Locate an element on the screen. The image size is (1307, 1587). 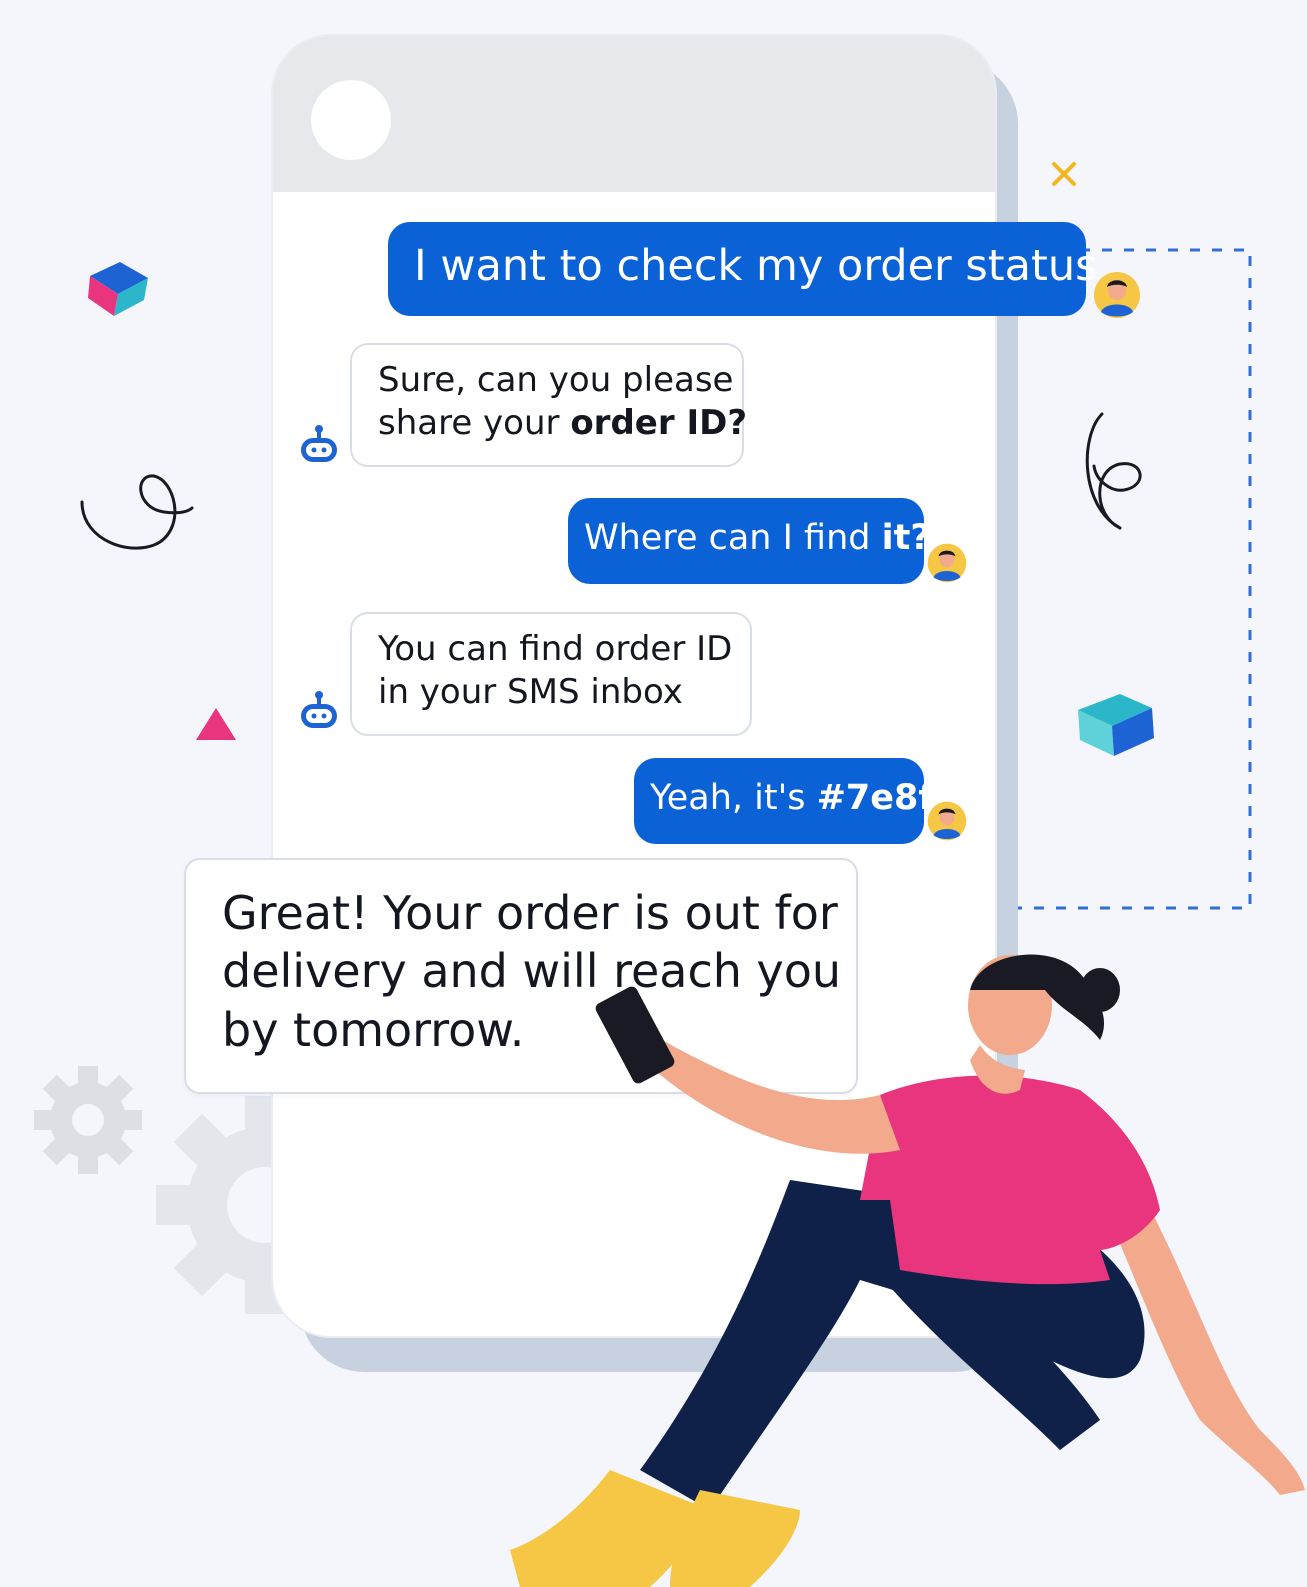
message-text: share your order ID? is located at coordinates (562, 423).